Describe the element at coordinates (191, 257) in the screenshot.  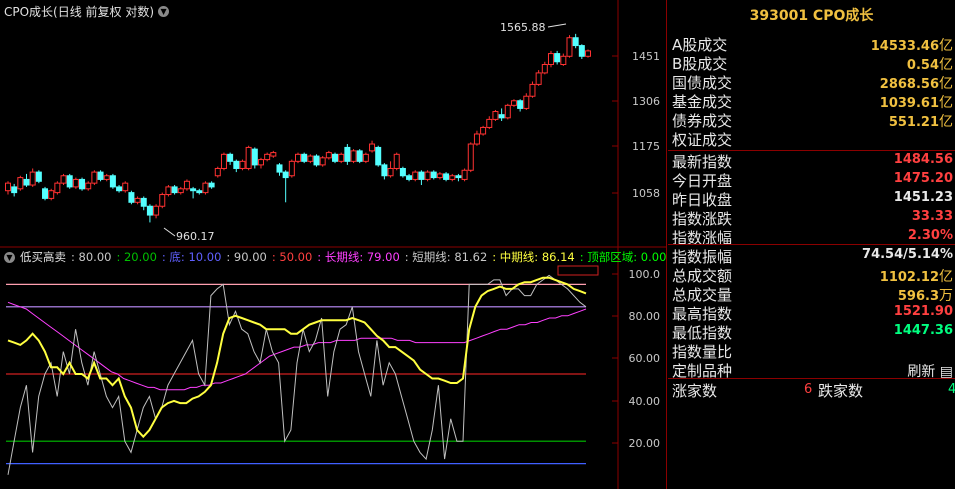
I see `legend-item: : 底: 10.00` at that location.